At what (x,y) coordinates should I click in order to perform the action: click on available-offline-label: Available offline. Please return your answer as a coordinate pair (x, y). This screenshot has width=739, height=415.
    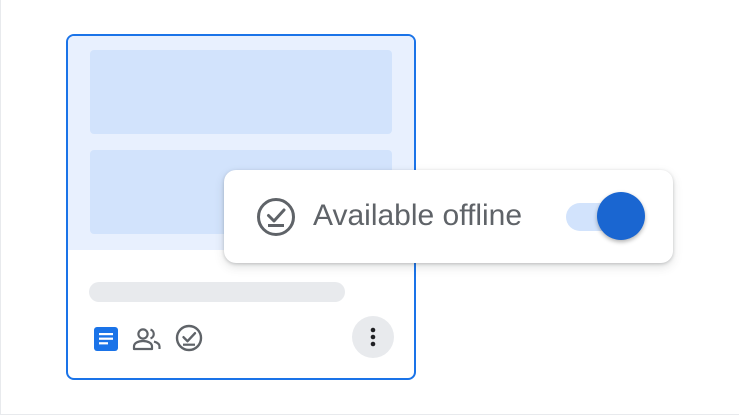
    Looking at the image, I should click on (418, 215).